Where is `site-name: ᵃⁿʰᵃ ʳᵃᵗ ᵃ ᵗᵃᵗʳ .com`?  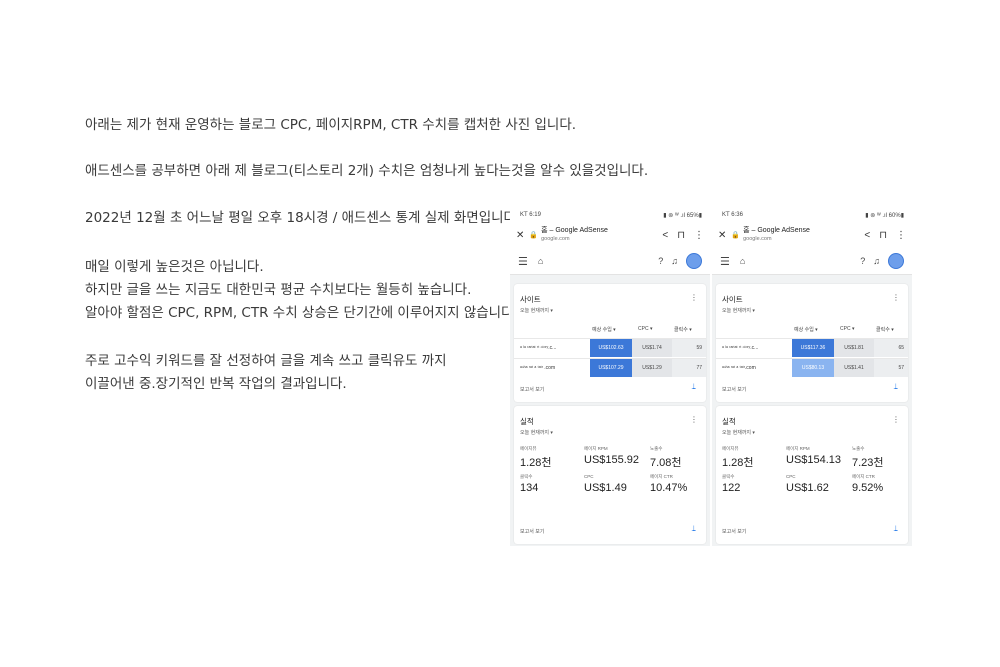
site-name: ᵃⁿʰᵃ ʳᵃᵗ ᵃ ᵗᵃᵗʳ .com is located at coordinates (538, 368).